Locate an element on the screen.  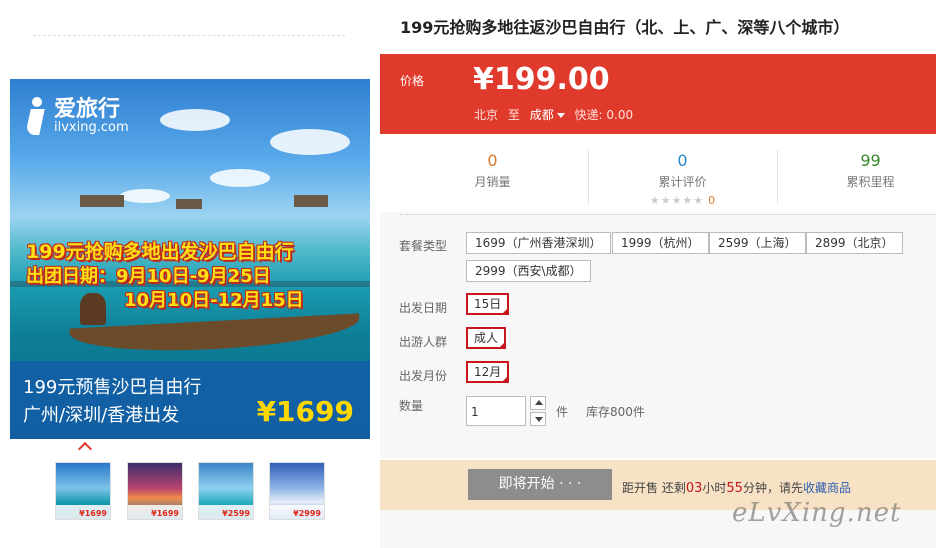
stats-row: 0 月销量 0 累计评价 ★★★★★ 0 99 累积里程 is located at coordinates (658, 174).